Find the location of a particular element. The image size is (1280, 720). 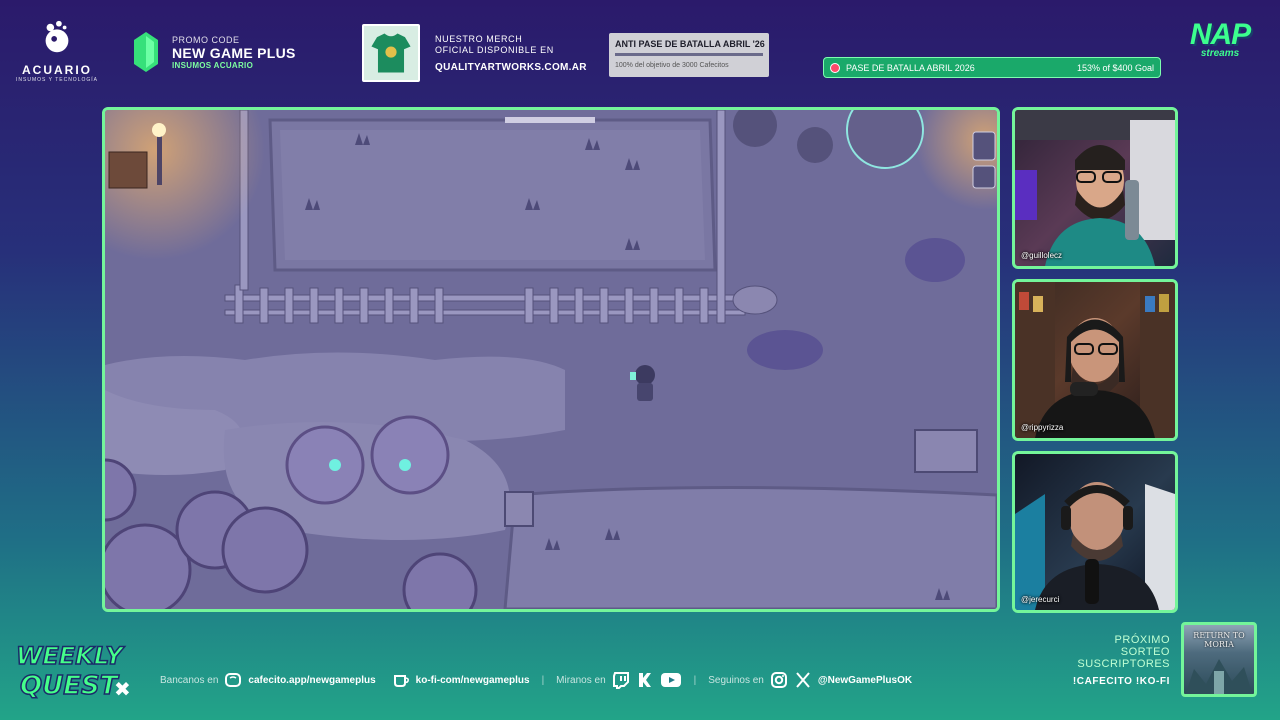

acuario-logo: ACUARIO INSUMOS Y TECNOLOGÍA is located at coordinates (57, 51).